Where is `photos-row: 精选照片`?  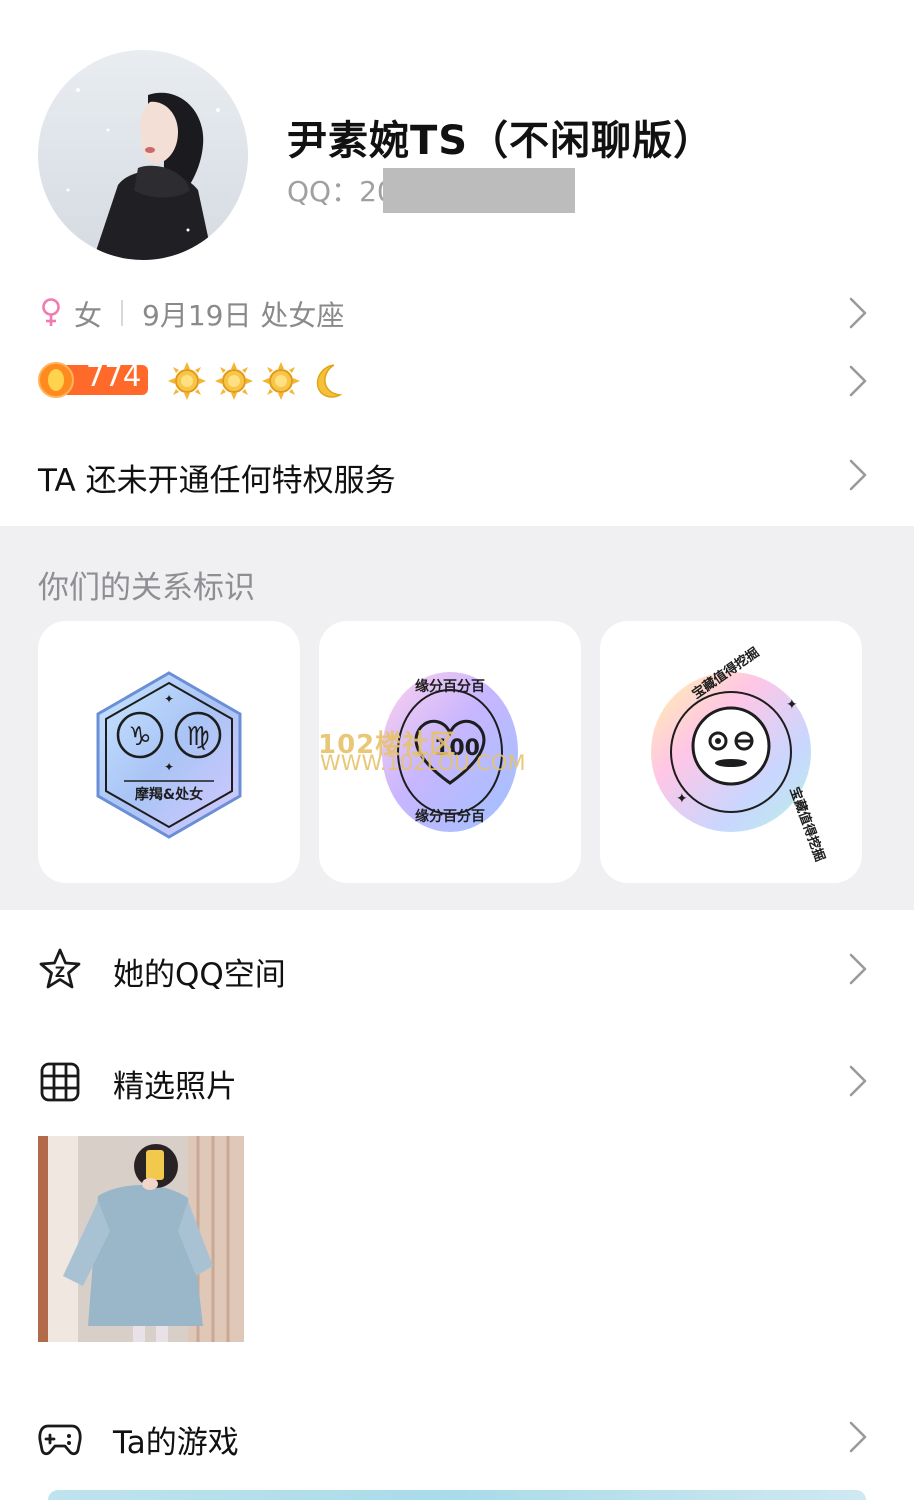 photos-row: 精选照片 is located at coordinates (457, 1082).